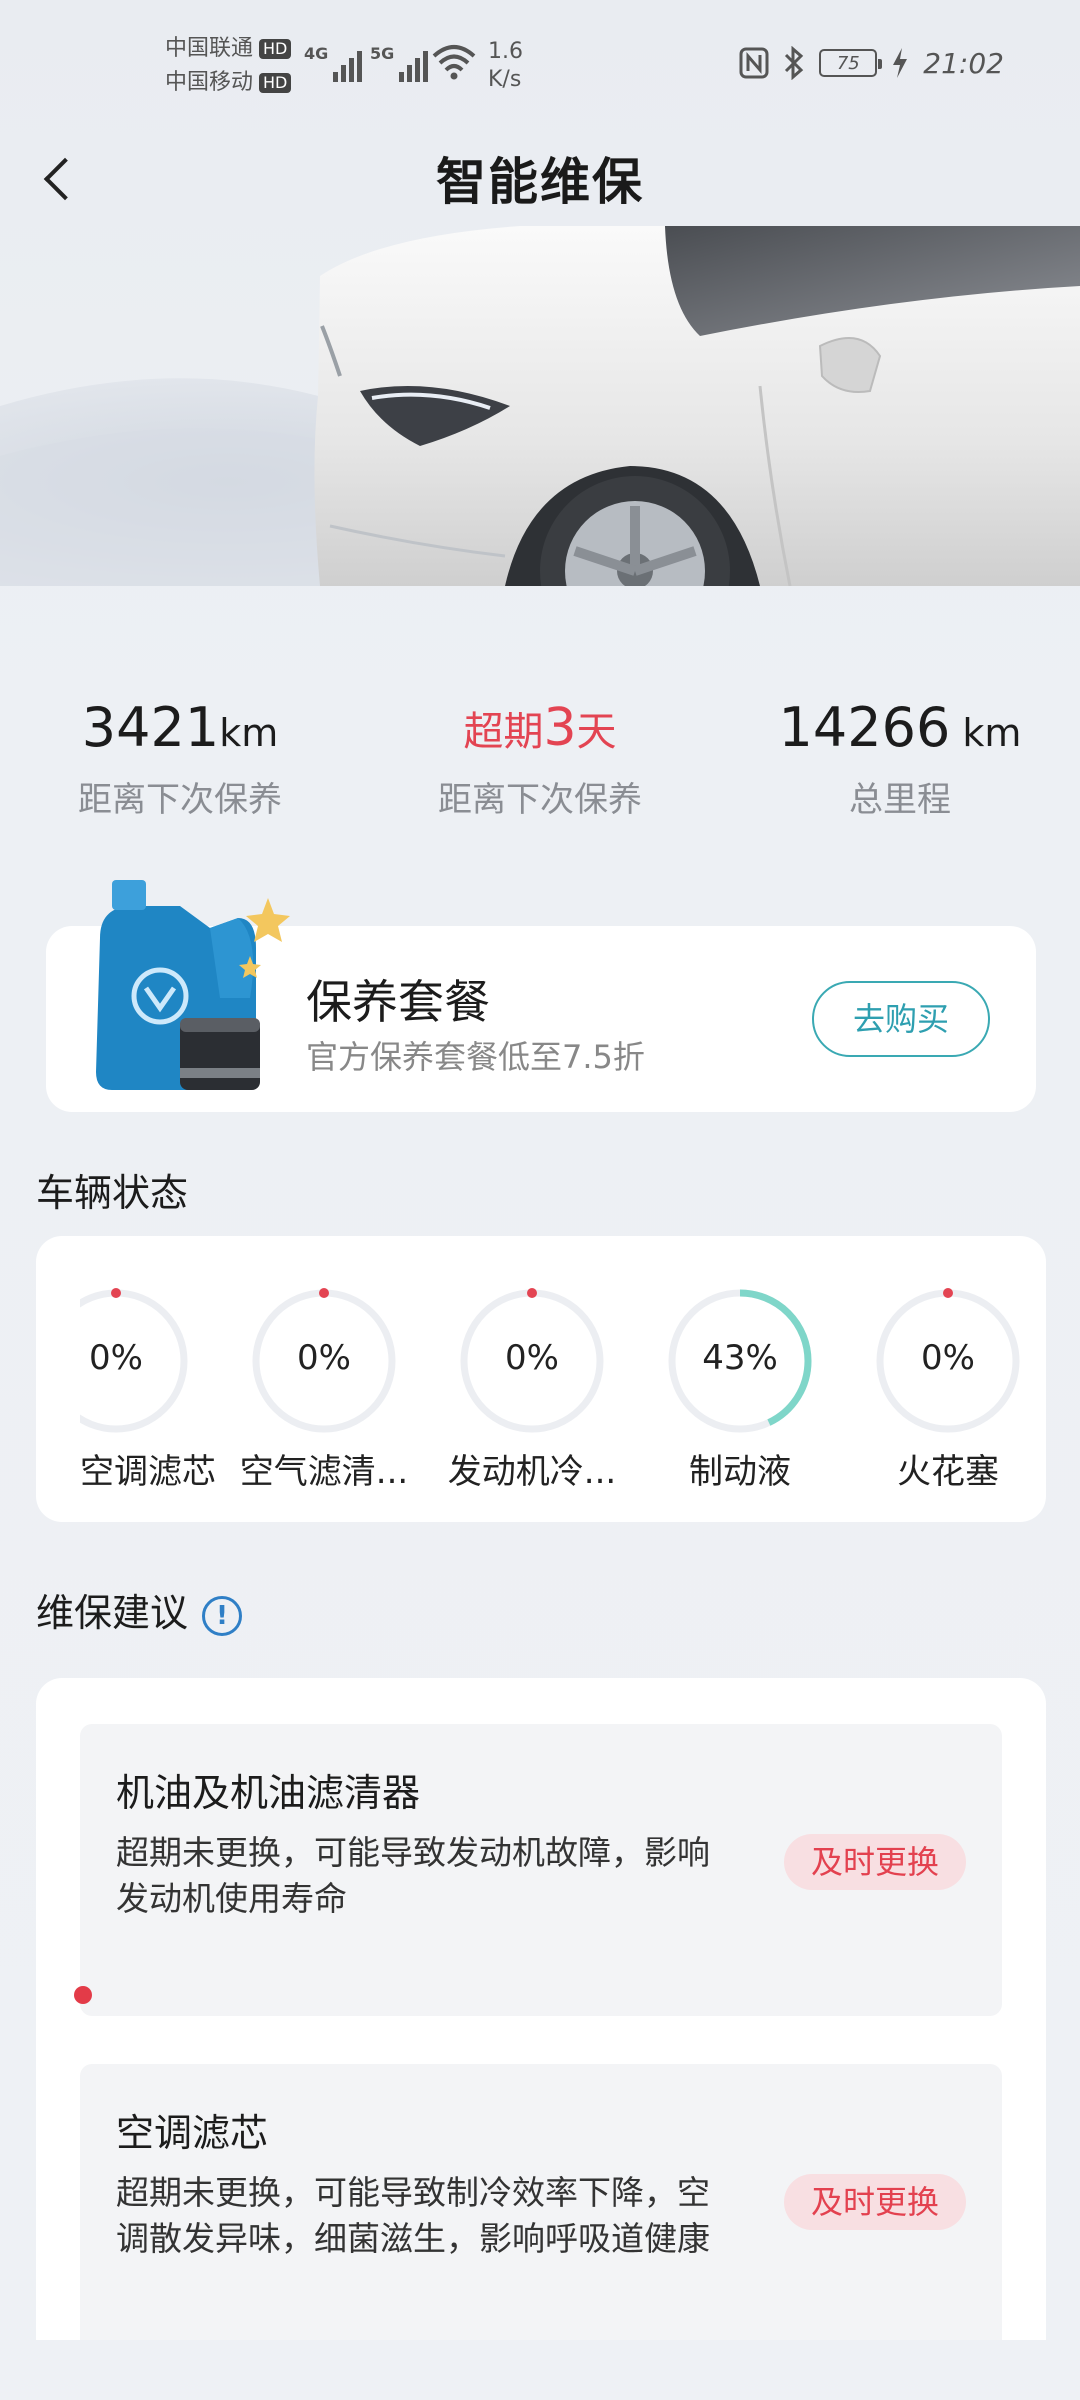  I want to click on info-icon: !, so click(222, 1615).